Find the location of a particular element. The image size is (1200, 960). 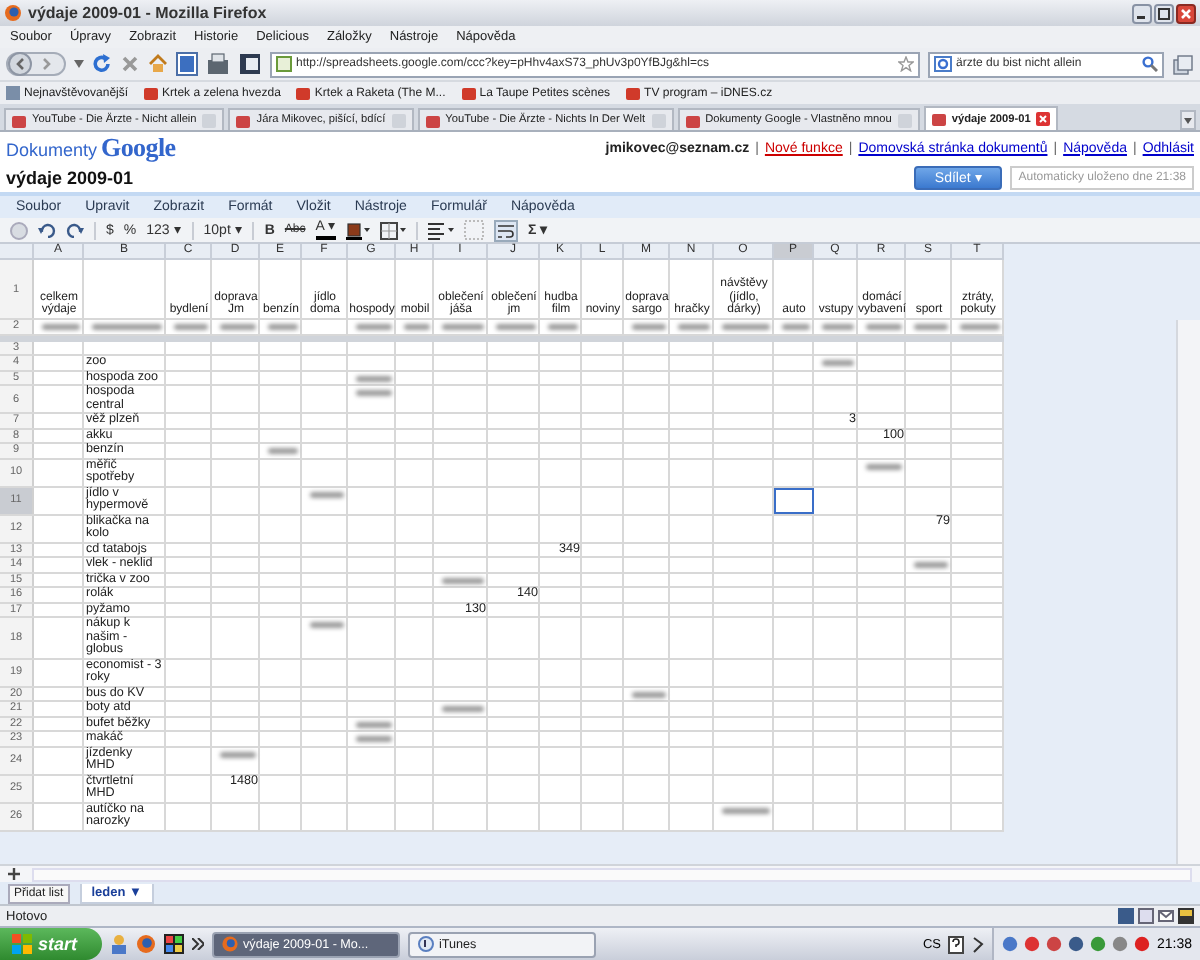

mail-icon is located at coordinates (1166, 916).